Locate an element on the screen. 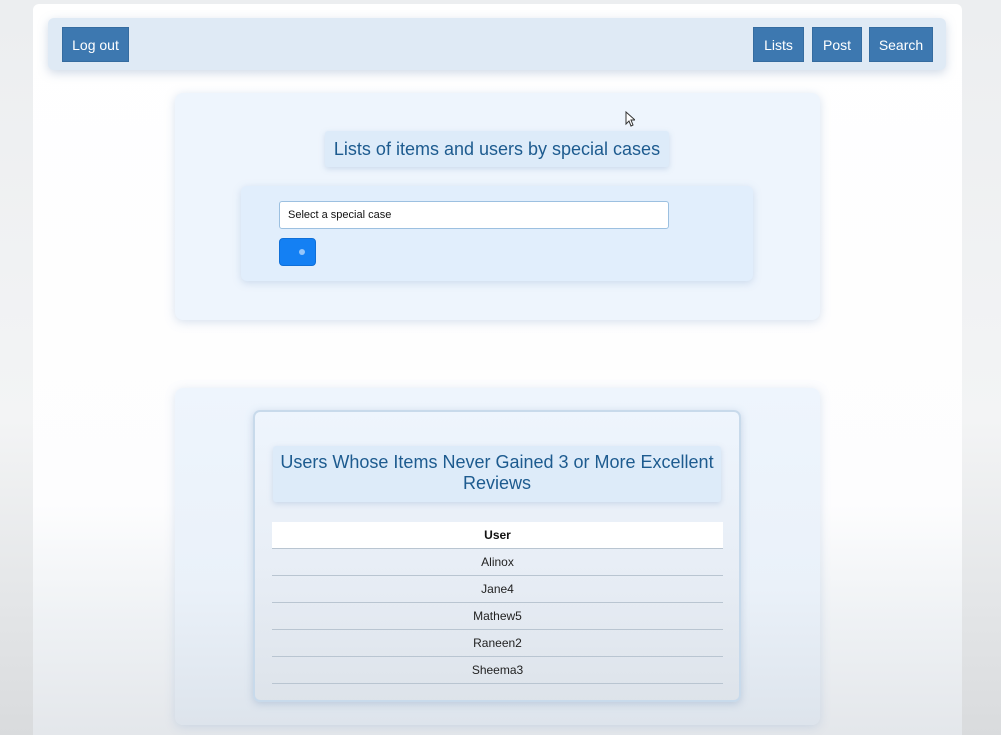  table-header-user: User is located at coordinates (497, 535).